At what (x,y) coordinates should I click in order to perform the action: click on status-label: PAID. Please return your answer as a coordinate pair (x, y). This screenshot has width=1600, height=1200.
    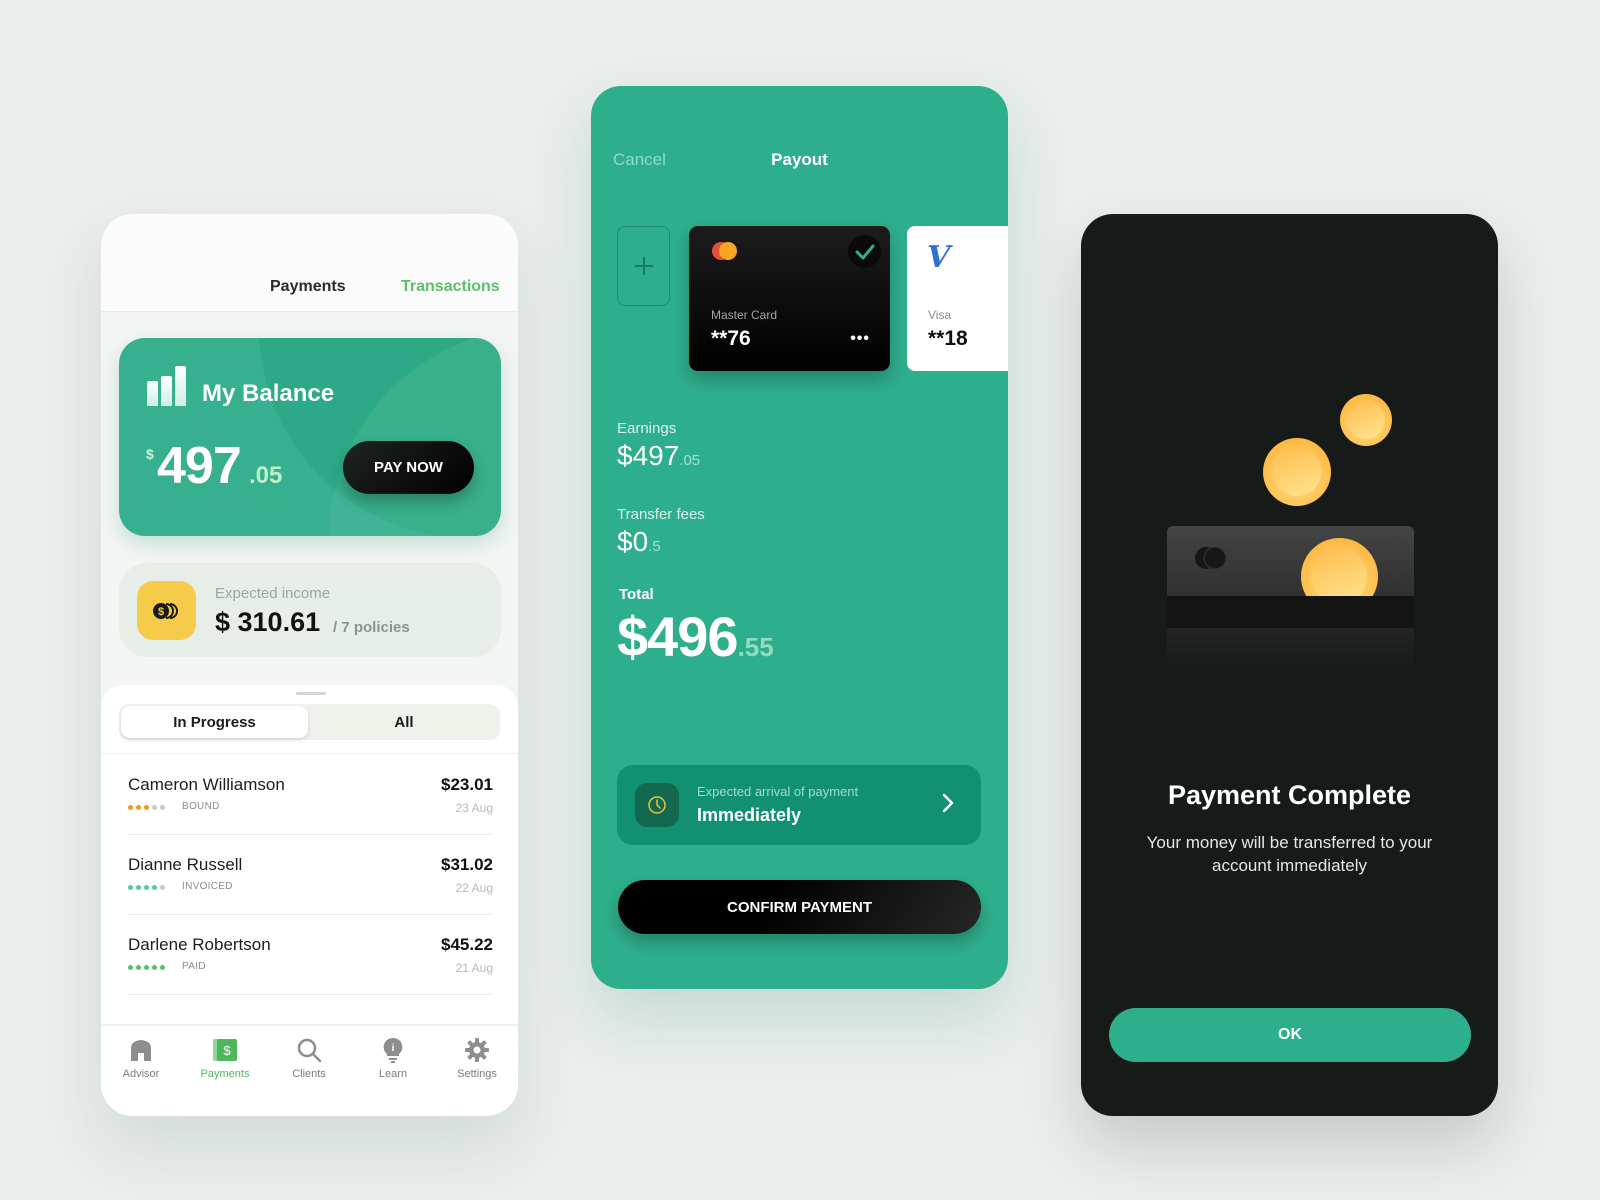
    Looking at the image, I should click on (194, 966).